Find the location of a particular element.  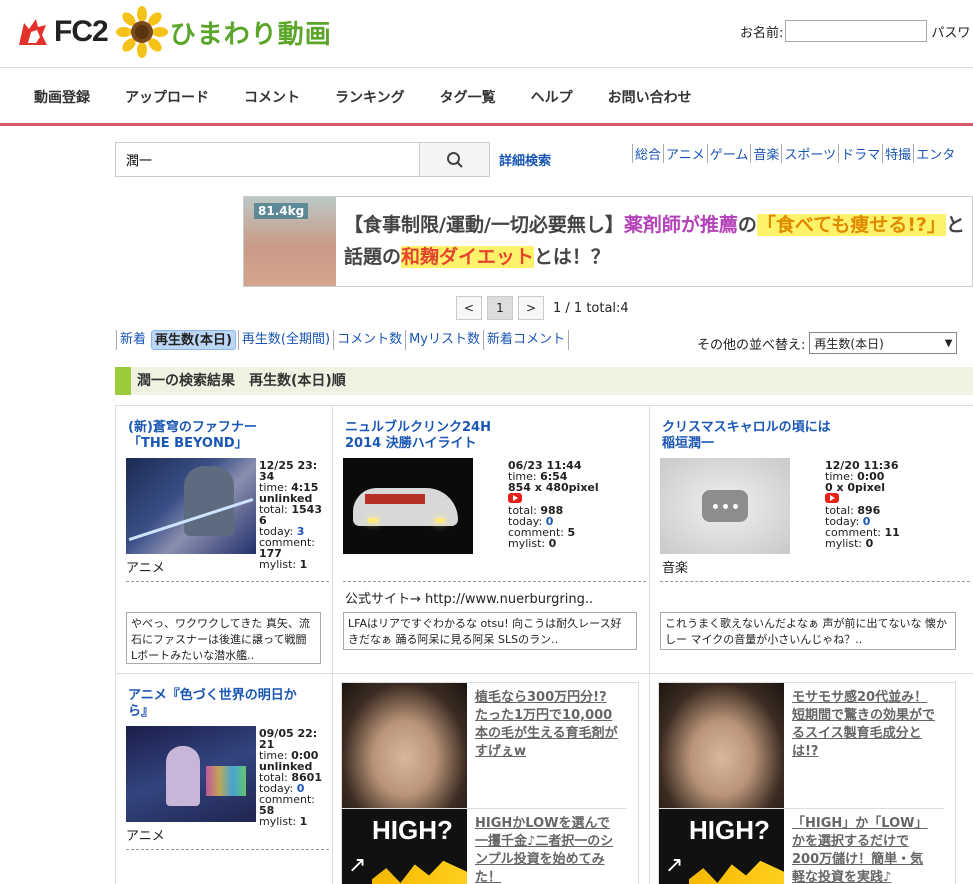

sort-tabs: 新着 再生数(本日) 再生数(全期間) コメント数 Myリスト数 新着コメント is located at coordinates (343, 340).